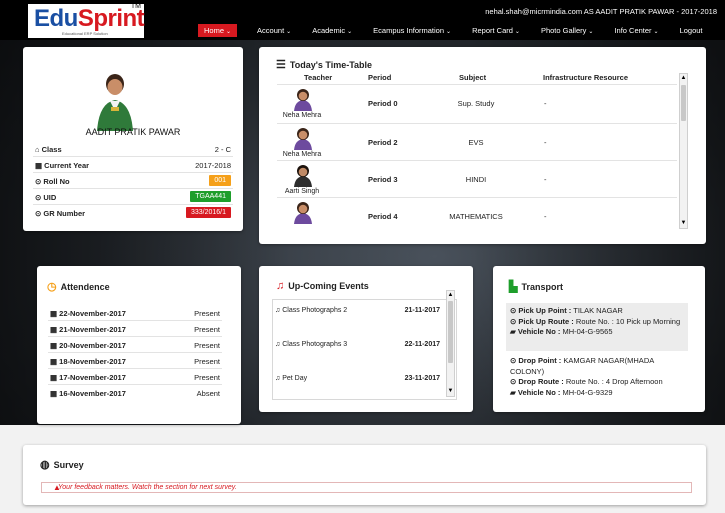 The image size is (725, 513). I want to click on student-avatar-icon, so click(115, 99).